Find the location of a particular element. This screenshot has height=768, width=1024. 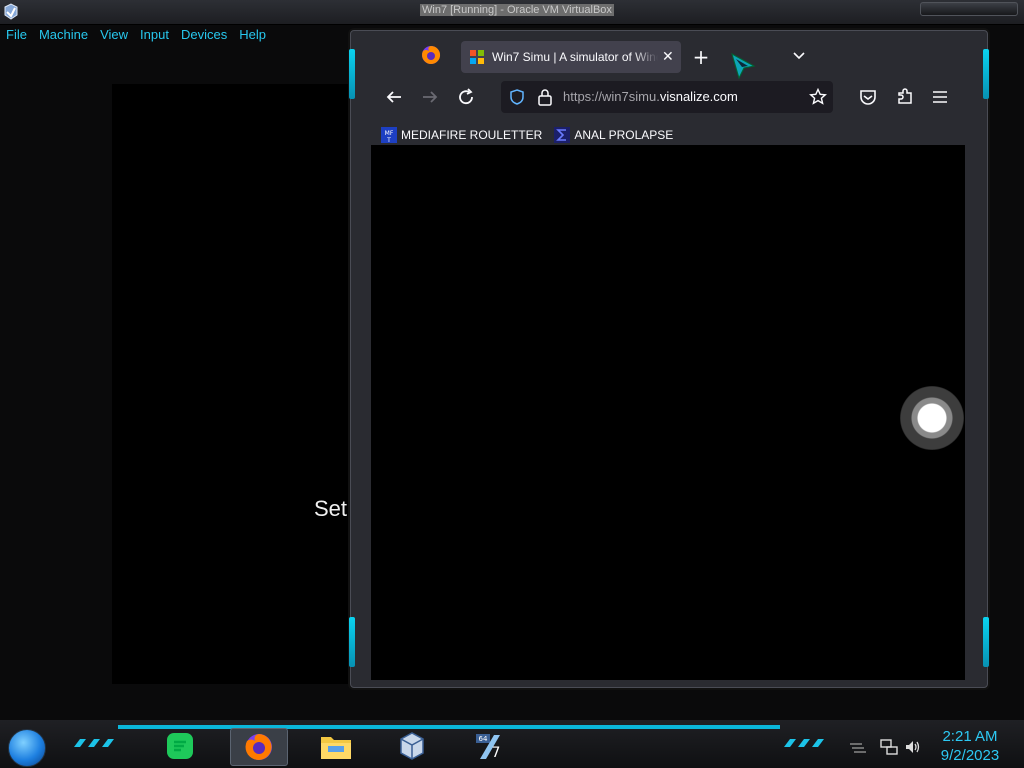

windows-favicon-icon is located at coordinates (477, 57).